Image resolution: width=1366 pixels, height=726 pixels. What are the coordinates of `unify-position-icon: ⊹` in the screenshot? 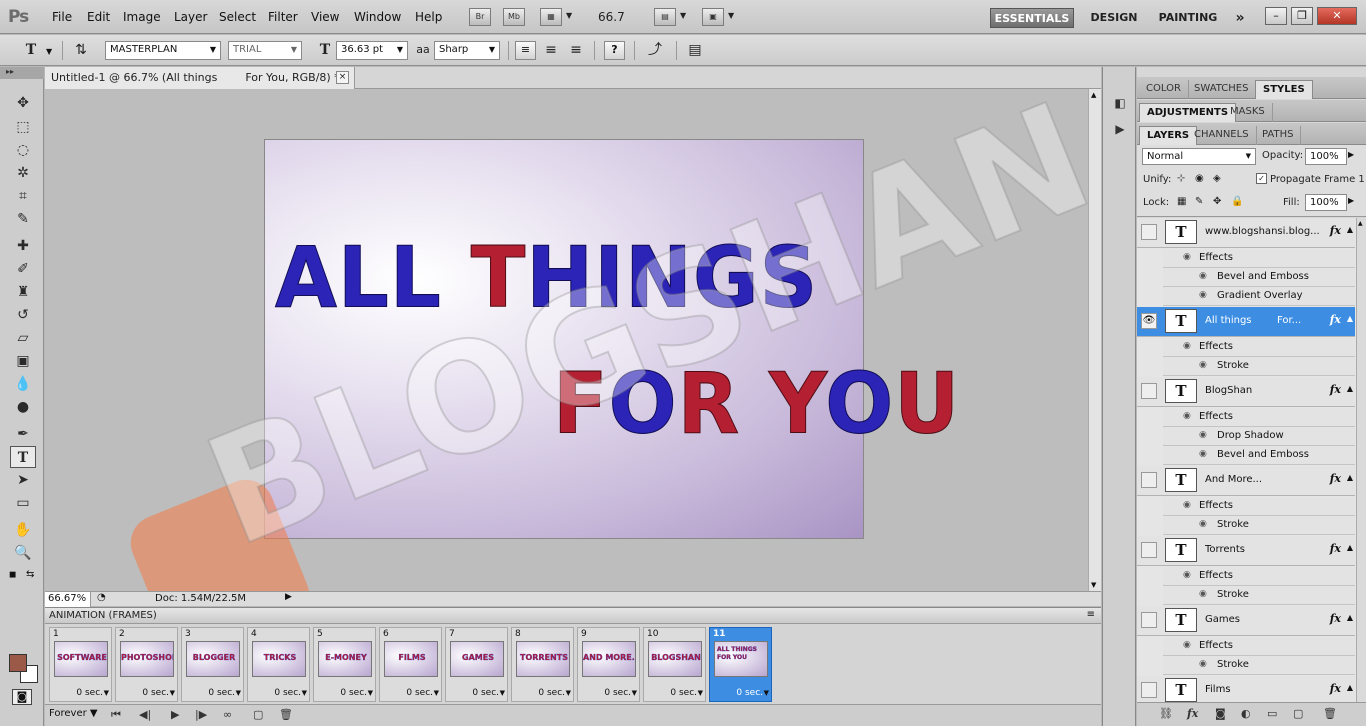 It's located at (1181, 178).